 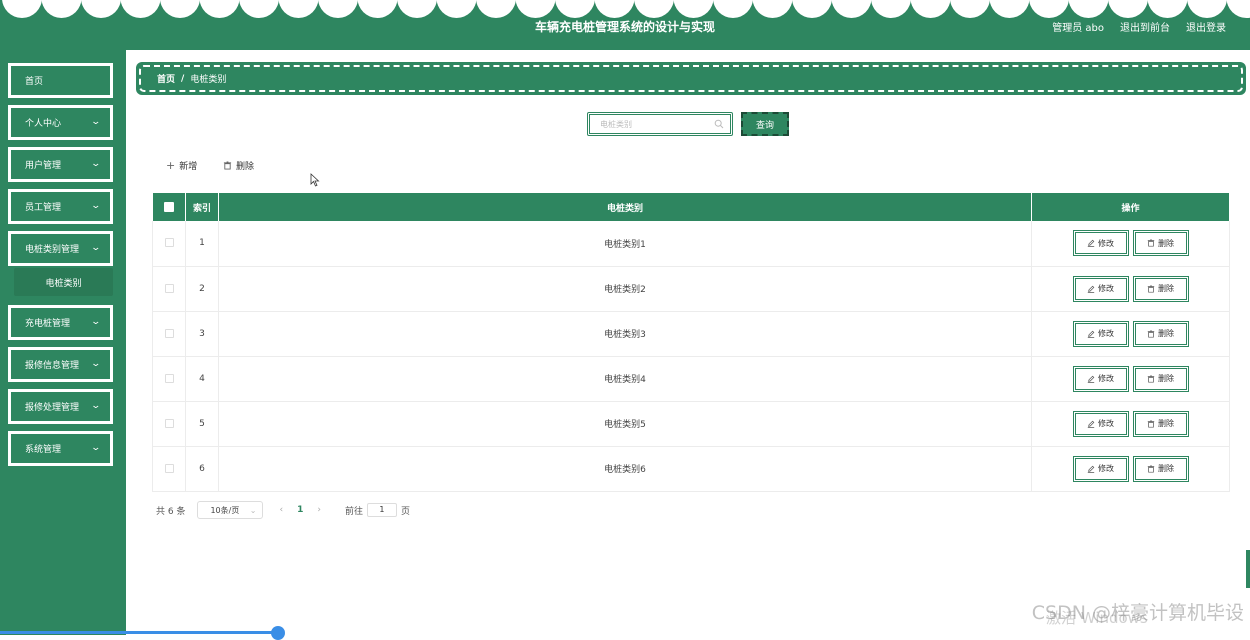 I want to click on add-button-label: 新增, so click(x=188, y=165).